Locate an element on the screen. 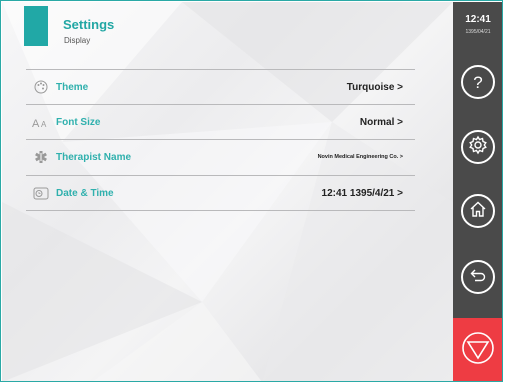  home-button is located at coordinates (478, 211).